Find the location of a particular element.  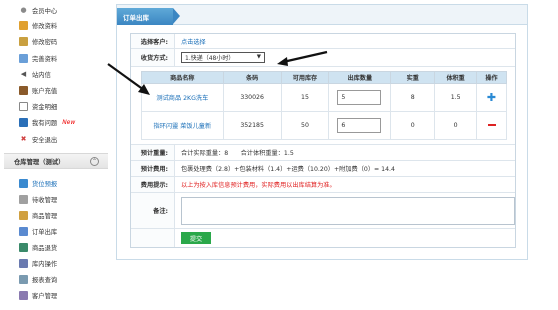

col-header-weight: 实重 is located at coordinates (413, 77).